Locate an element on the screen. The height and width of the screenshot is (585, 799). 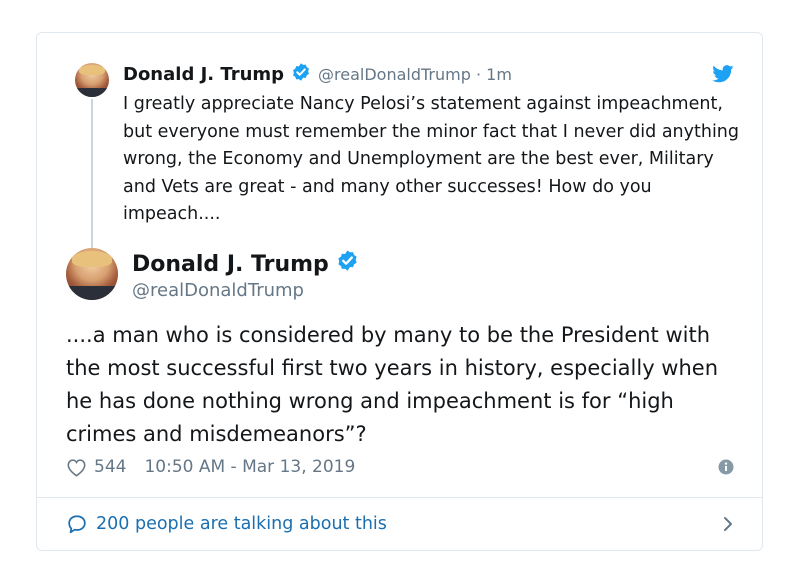
parent-tweet-header: Donald J. Trump @realDonaldTrump · 1m is located at coordinates (317, 74).